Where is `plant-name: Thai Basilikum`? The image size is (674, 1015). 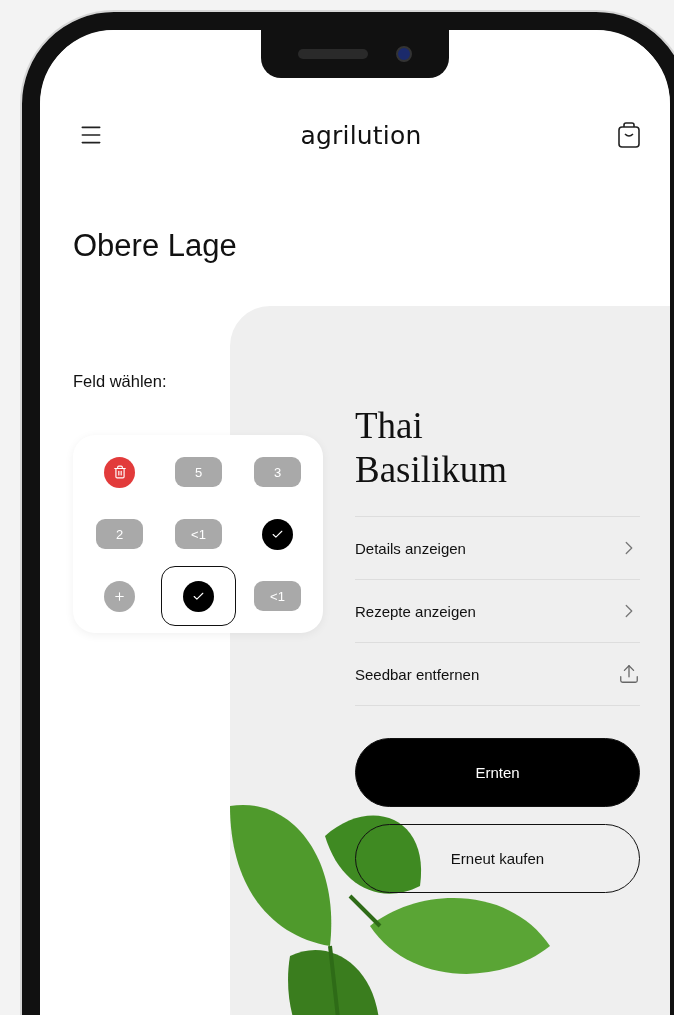
plant-name: Thai Basilikum is located at coordinates (432, 448).